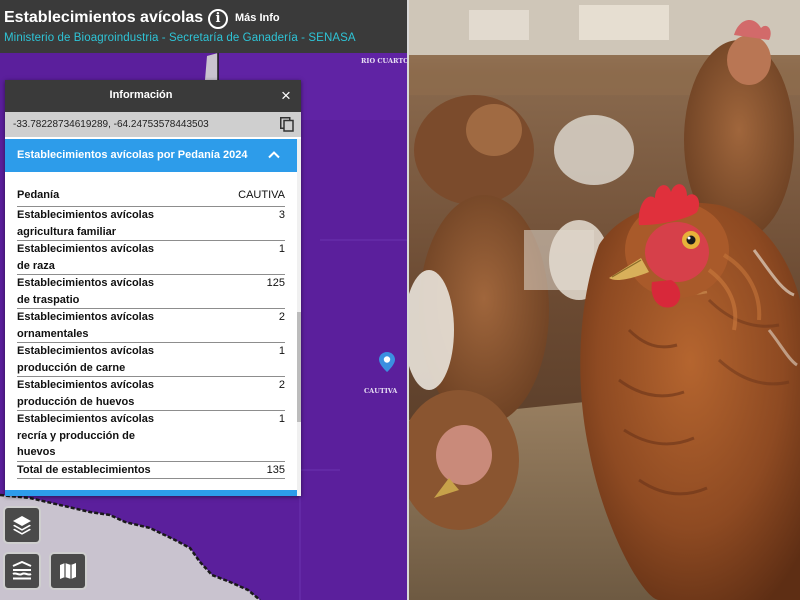 The width and height of the screenshot is (800, 600). I want to click on total-value: 135, so click(275, 469).